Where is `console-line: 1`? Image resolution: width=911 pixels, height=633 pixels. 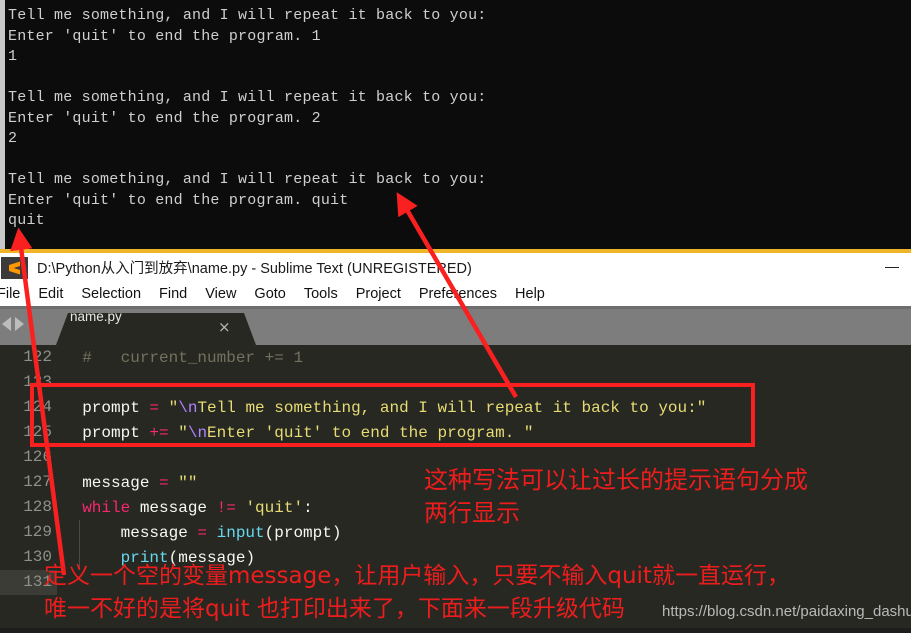
console-line: 1 is located at coordinates (13, 56).